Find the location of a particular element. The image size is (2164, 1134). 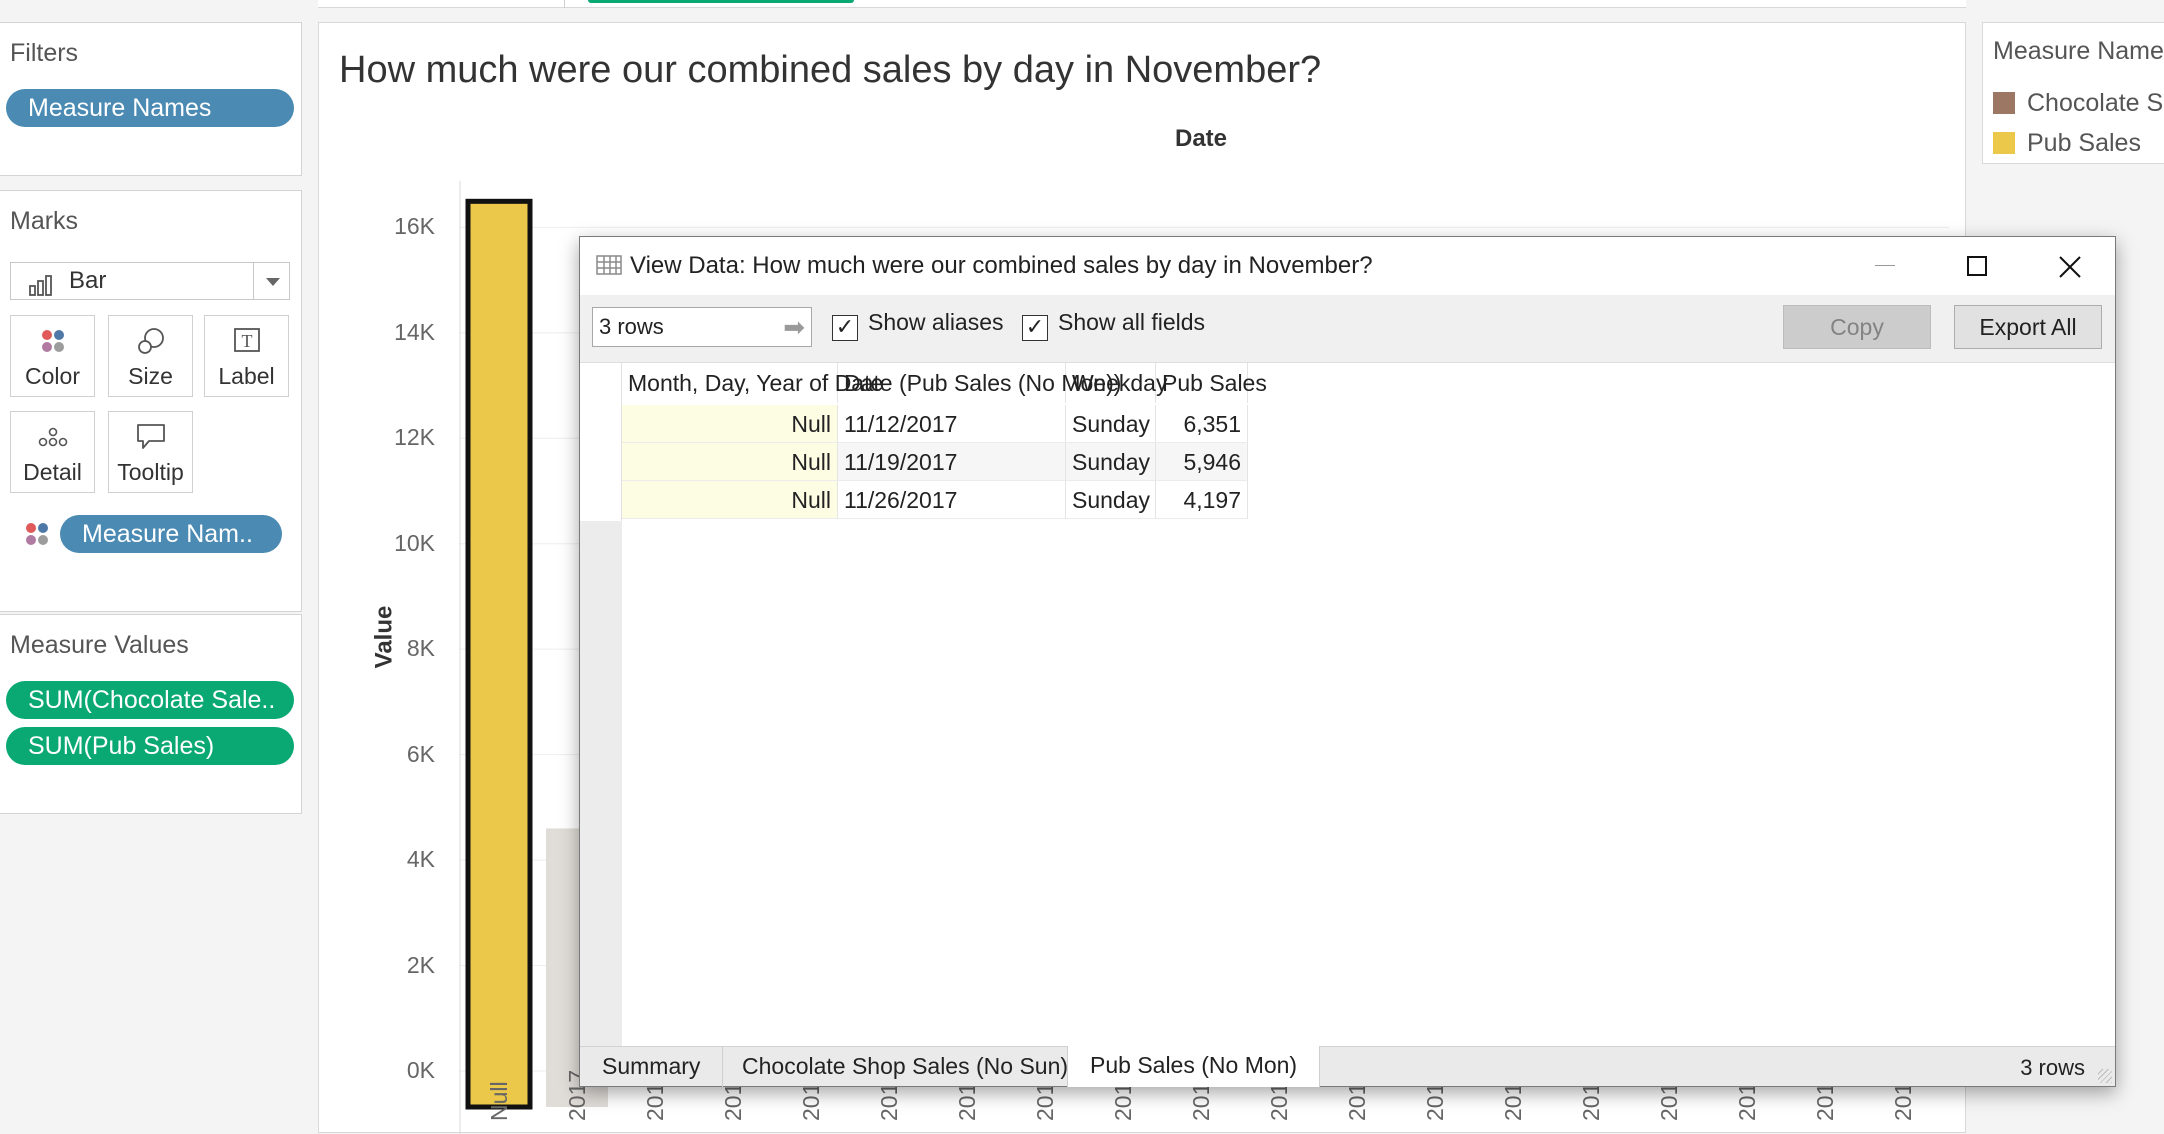

export-all-button: Export All is located at coordinates (2028, 327).